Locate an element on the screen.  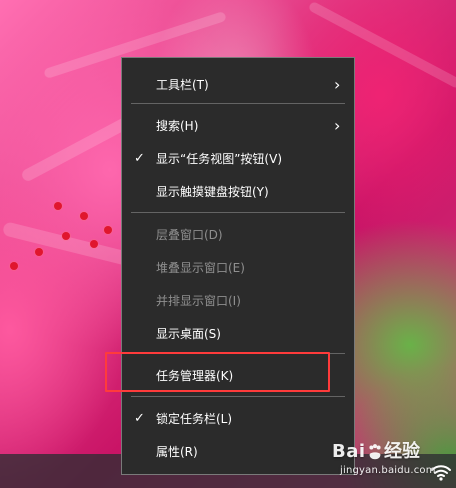
menu-item-show-desktop: 显示桌面(S) is located at coordinates (238, 334).